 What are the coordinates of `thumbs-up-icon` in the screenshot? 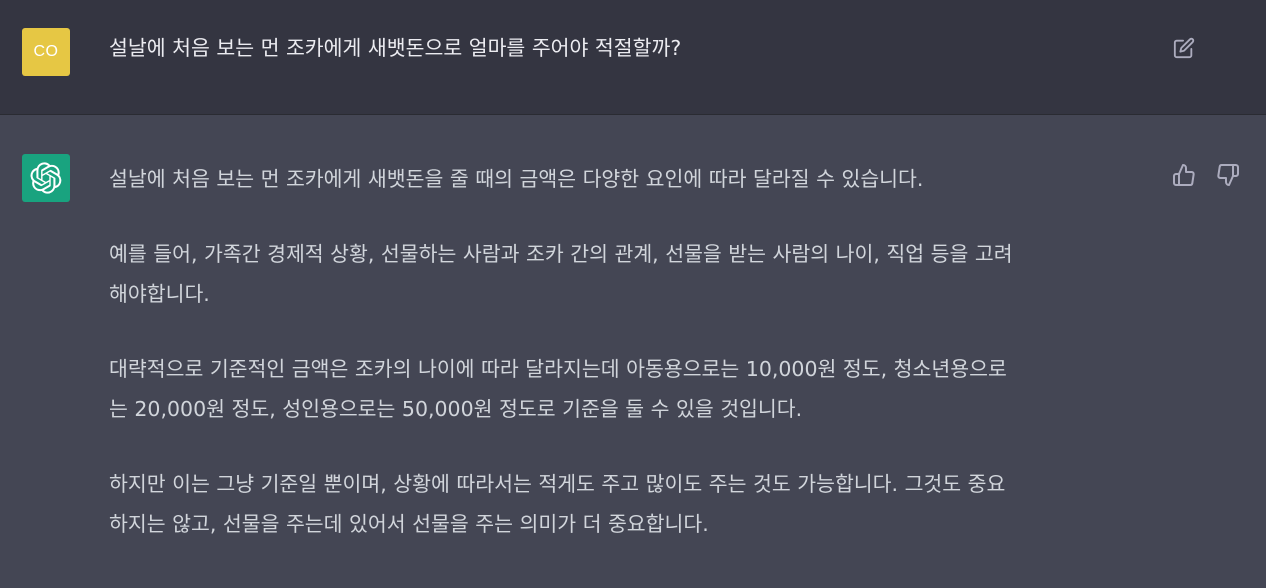 It's located at (1184, 175).